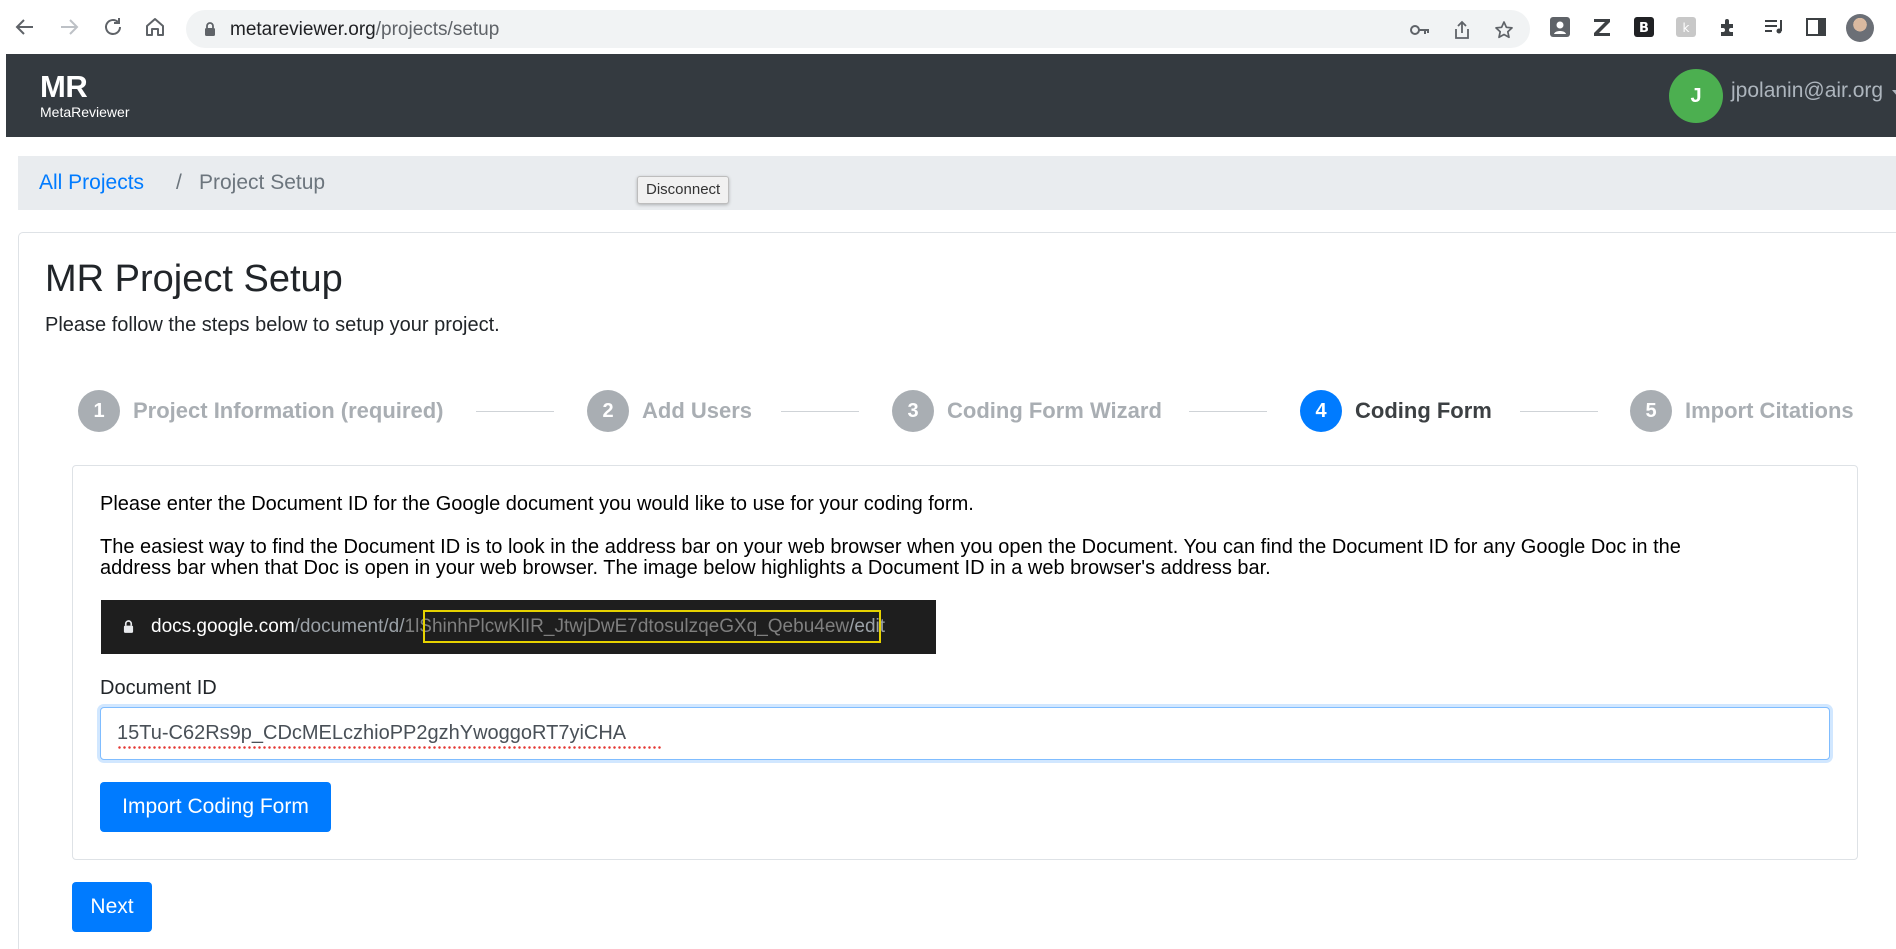 The width and height of the screenshot is (1896, 949). I want to click on disconnect-tooltip: Disconnect, so click(683, 190).